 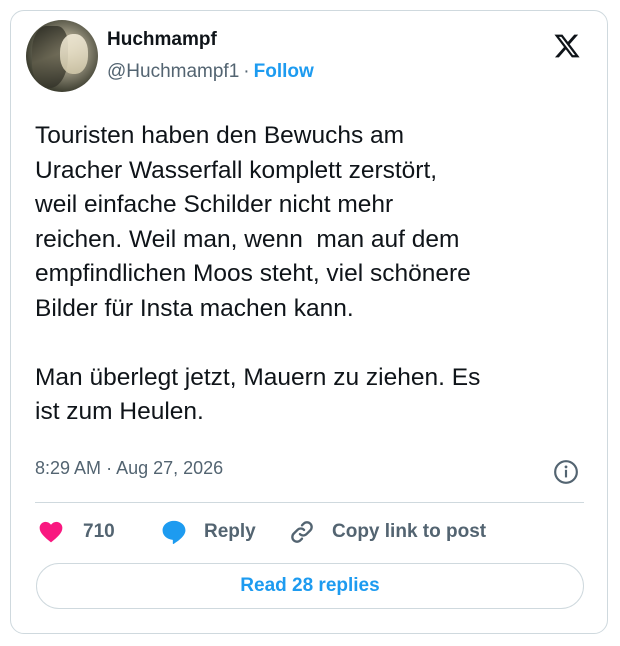 I want to click on divider, so click(x=309, y=502).